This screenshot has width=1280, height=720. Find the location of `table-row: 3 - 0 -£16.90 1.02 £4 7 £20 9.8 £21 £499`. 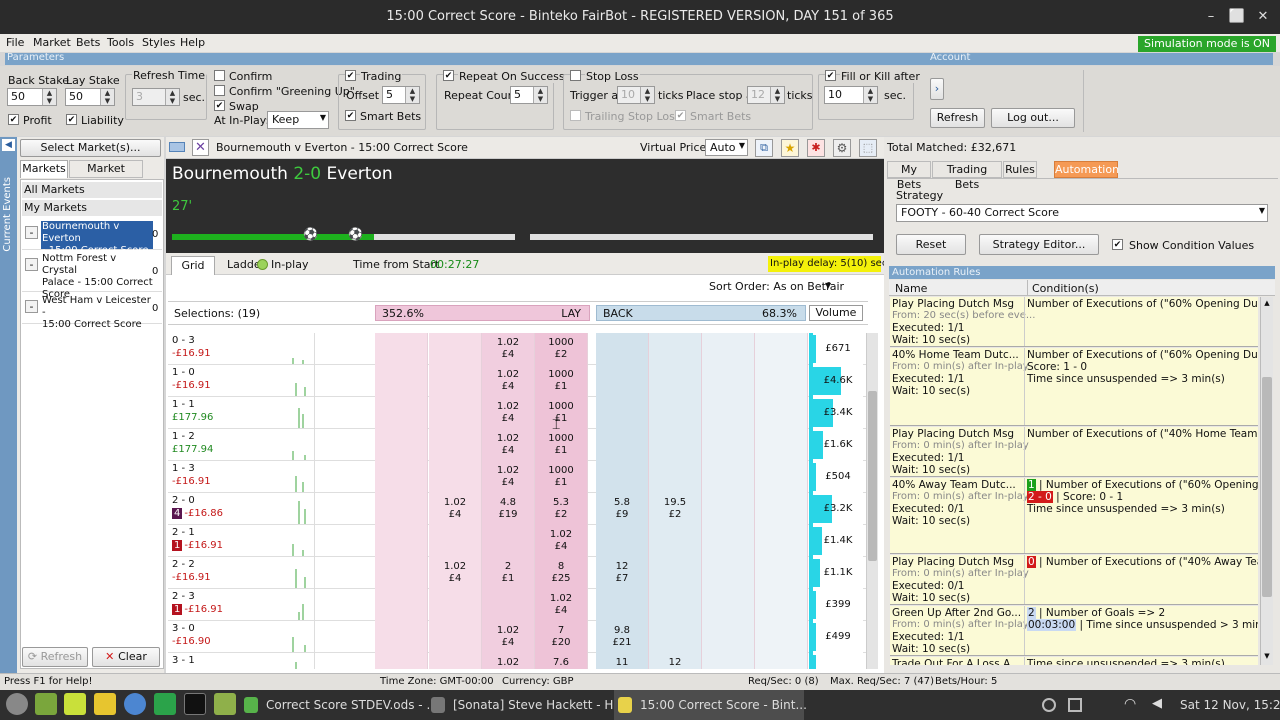

table-row: 3 - 0 -£16.90 1.02 £4 7 £20 9.8 £21 £499 is located at coordinates (520, 637).